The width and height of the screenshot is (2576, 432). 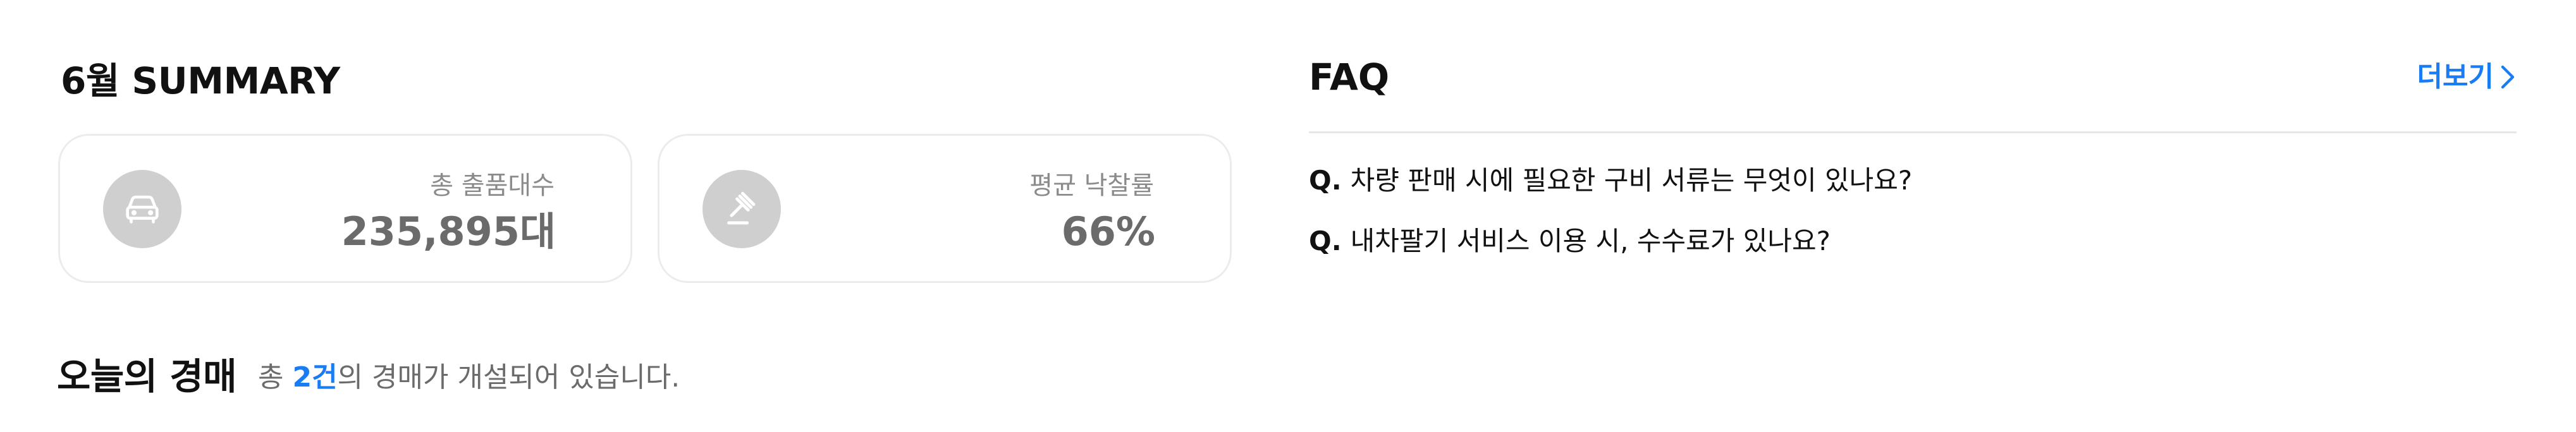 I want to click on faq-question: 차량 판매 시에 필요한 구비 서류는 무엇이 있나요?, so click(x=1631, y=180).